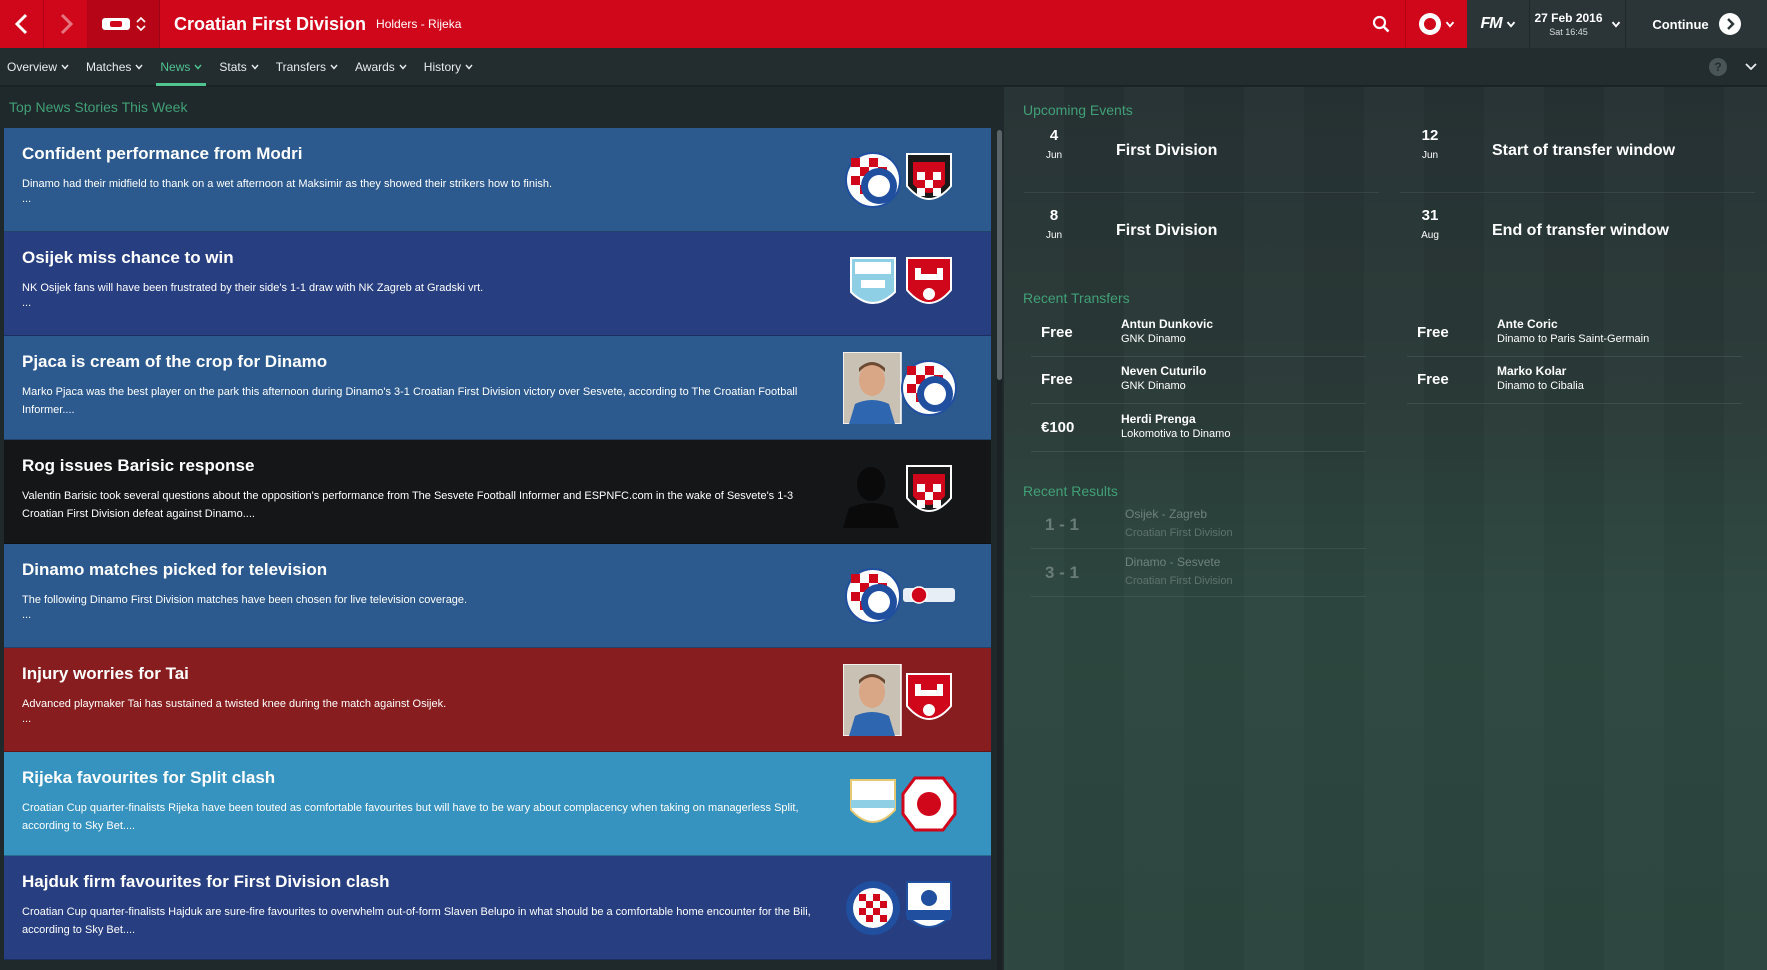  What do you see at coordinates (1498, 24) in the screenshot?
I see `fm-menu-button: FM` at bounding box center [1498, 24].